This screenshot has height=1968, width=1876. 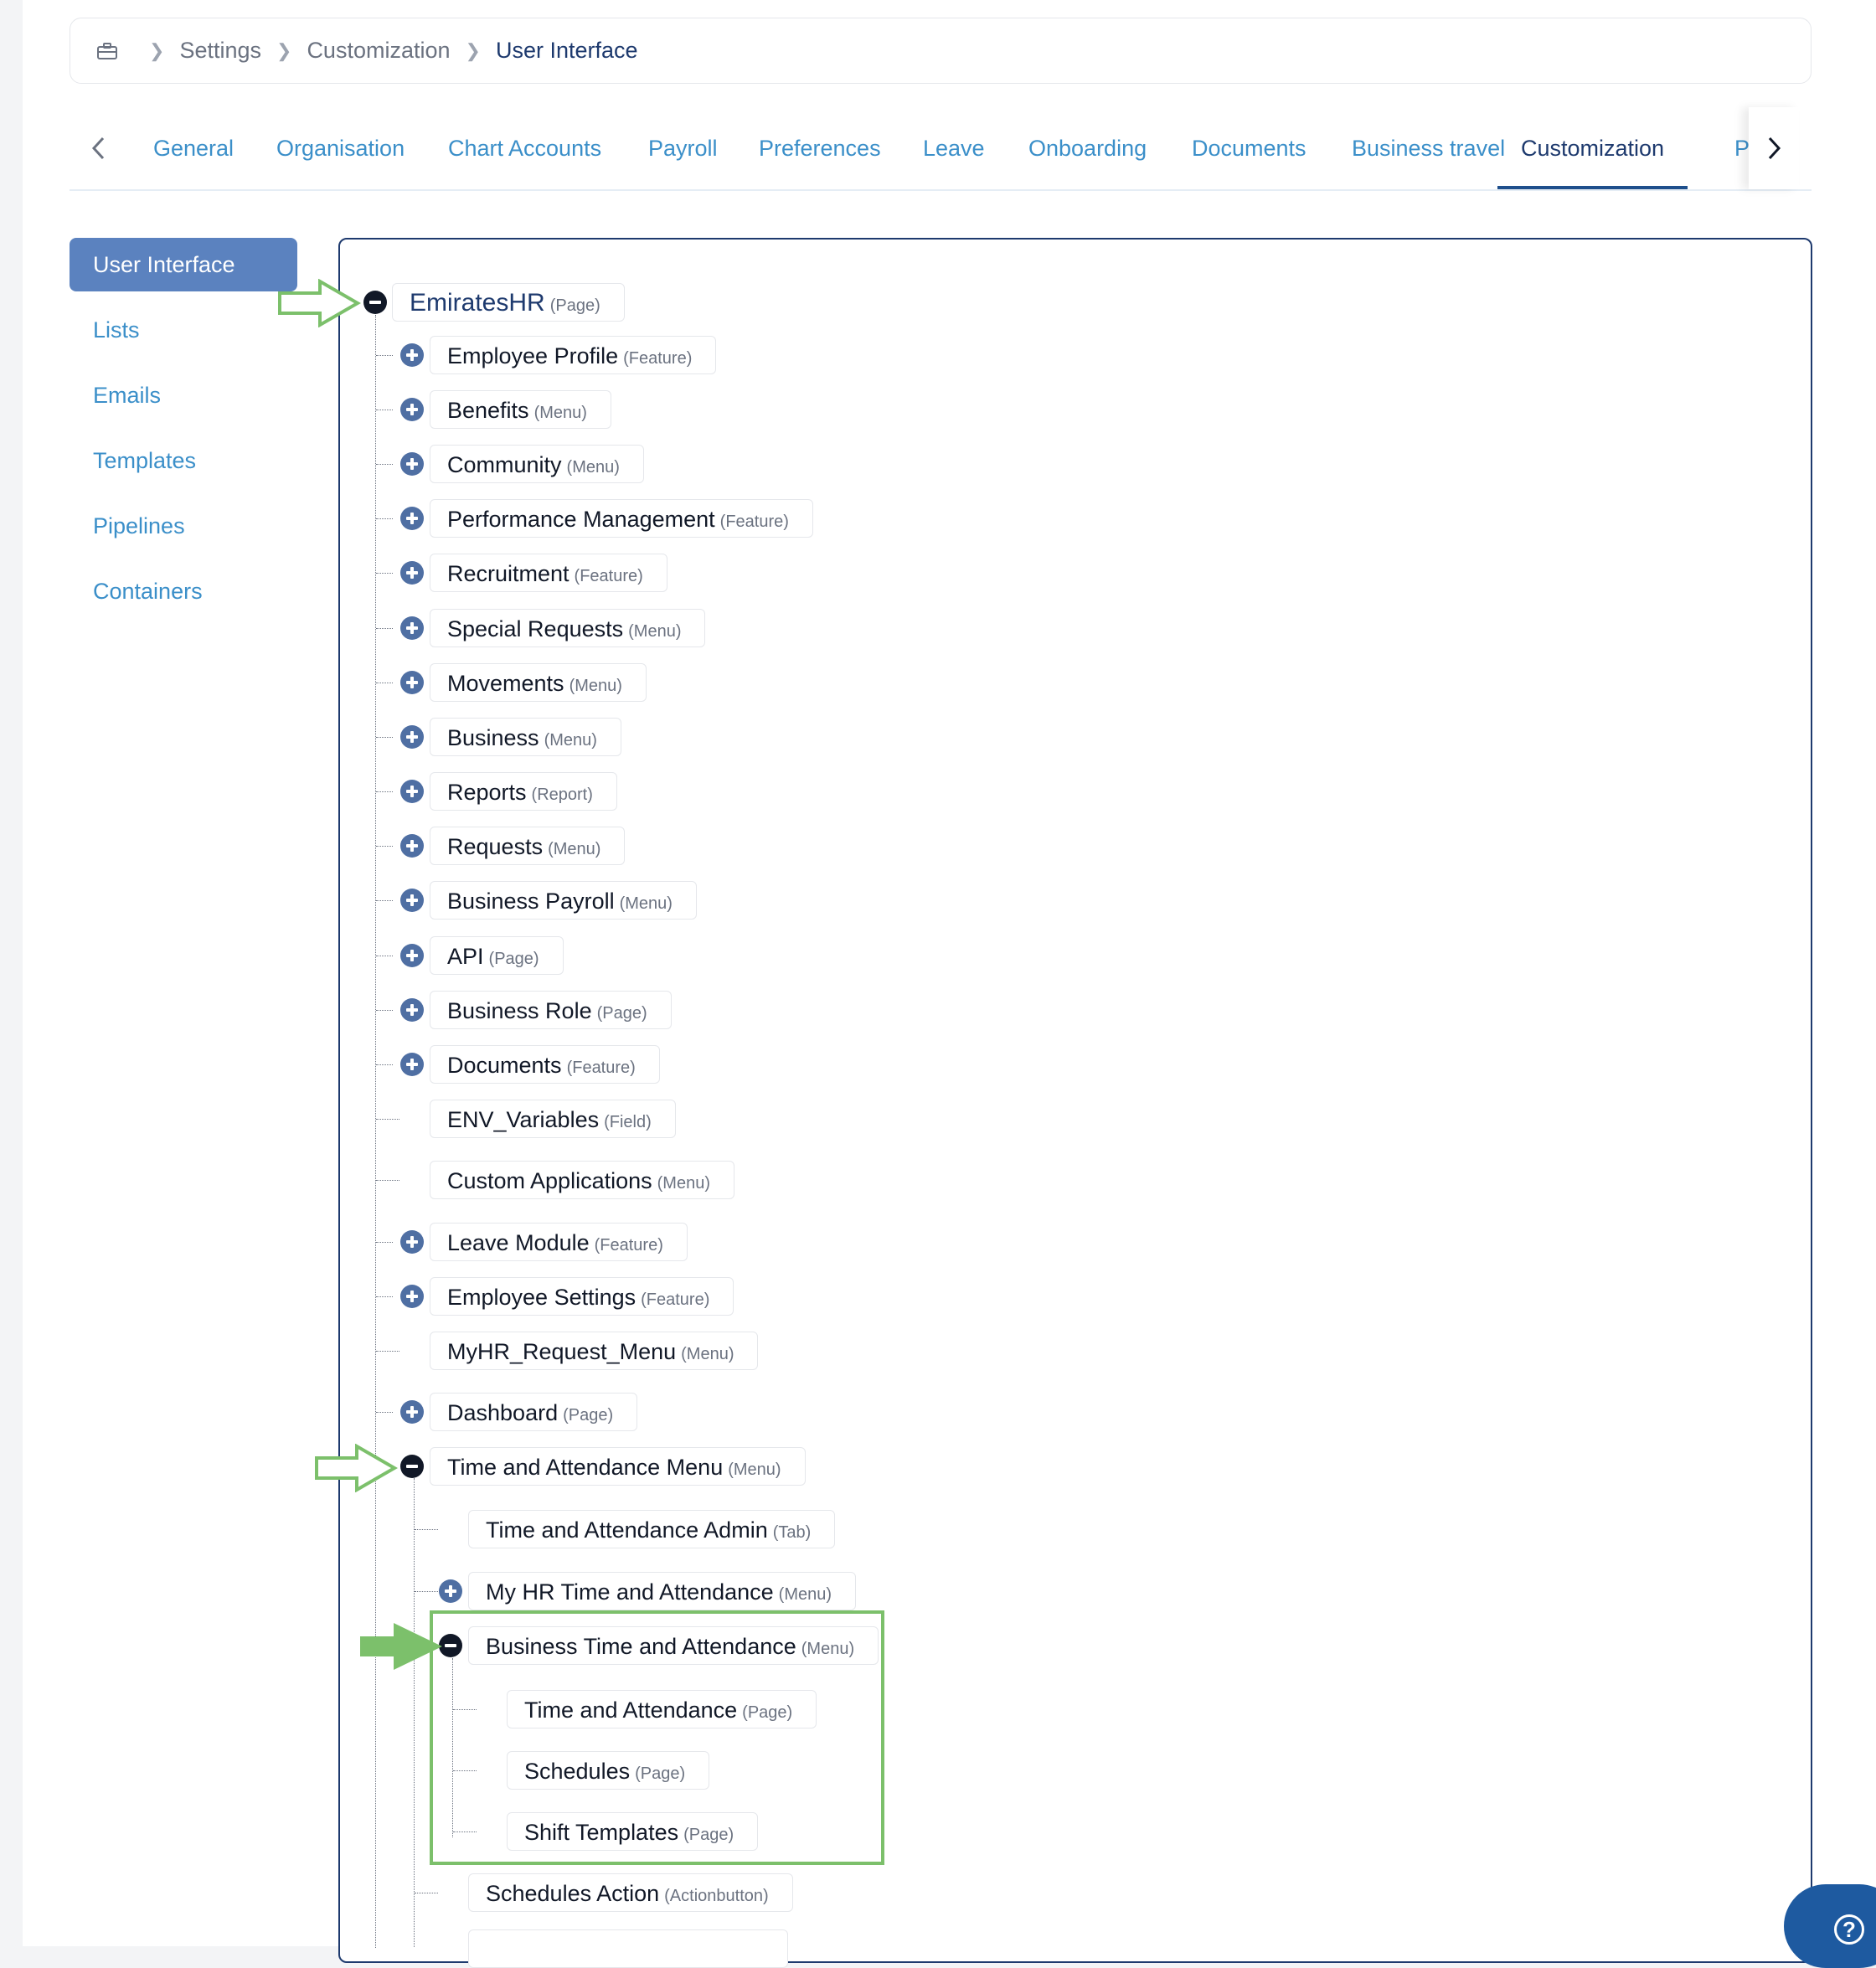 I want to click on tree-node: Schedules Action (Actionbutton), so click(x=630, y=1892).